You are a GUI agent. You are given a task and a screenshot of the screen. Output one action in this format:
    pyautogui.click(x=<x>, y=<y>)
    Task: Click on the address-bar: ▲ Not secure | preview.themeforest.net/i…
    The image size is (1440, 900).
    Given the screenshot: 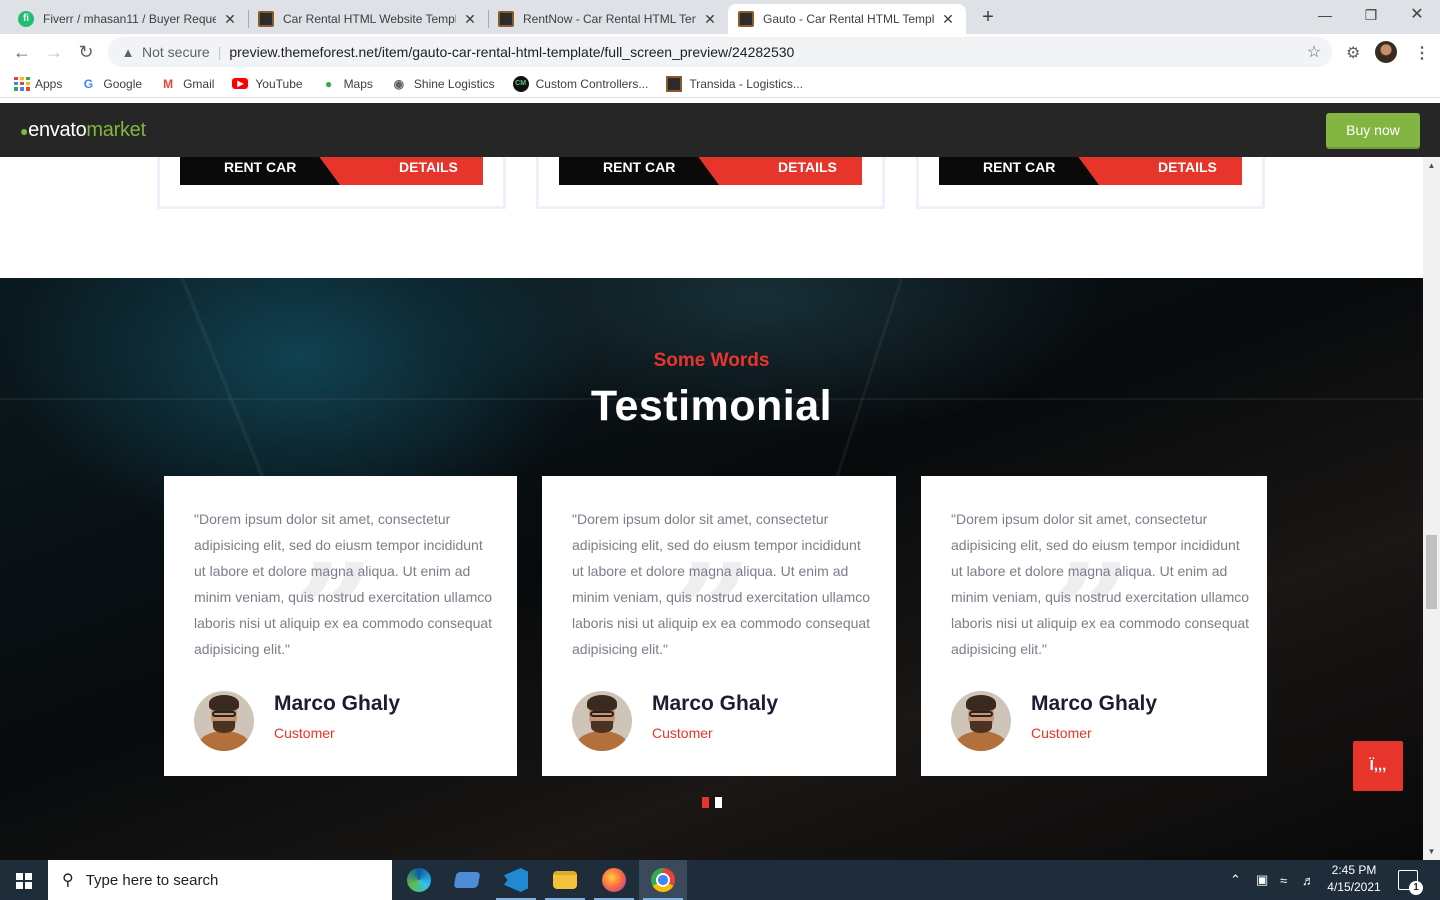 What is the action you would take?
    pyautogui.click(x=720, y=52)
    